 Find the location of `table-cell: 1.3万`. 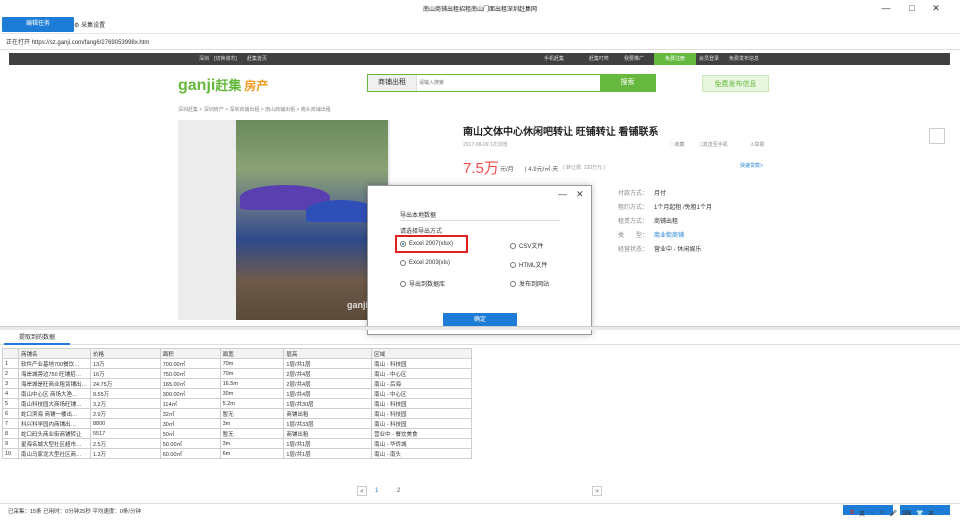

table-cell: 1.3万 is located at coordinates (125, 453).